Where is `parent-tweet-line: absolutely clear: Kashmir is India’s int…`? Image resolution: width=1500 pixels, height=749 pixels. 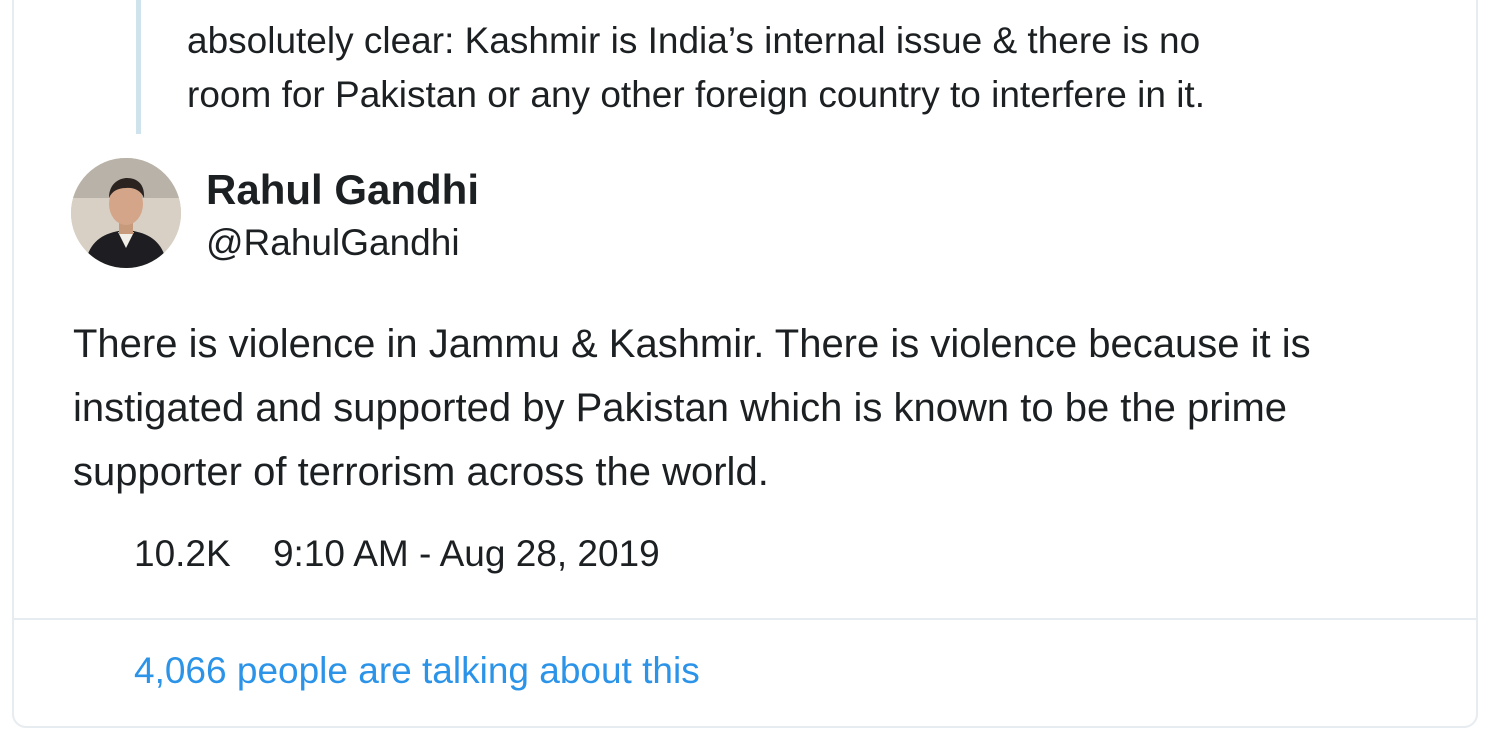 parent-tweet-line: absolutely clear: Kashmir is India’s int… is located at coordinates (694, 40).